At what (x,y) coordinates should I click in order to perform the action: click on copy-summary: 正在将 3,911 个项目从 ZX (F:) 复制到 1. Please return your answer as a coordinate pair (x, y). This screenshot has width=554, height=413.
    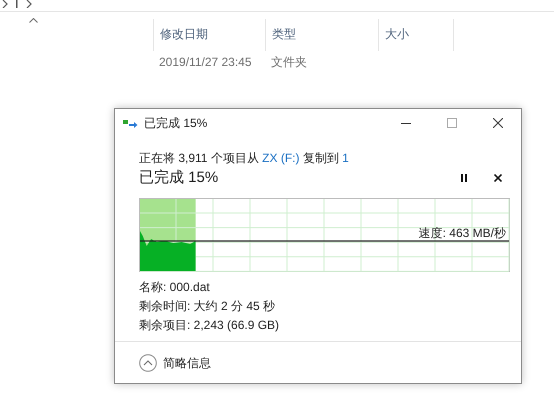
    Looking at the image, I should click on (244, 158).